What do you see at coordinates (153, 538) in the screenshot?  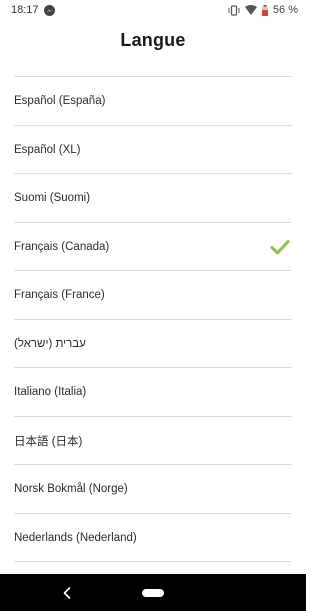 I see `language-item: Nederlands (Nederland)` at bounding box center [153, 538].